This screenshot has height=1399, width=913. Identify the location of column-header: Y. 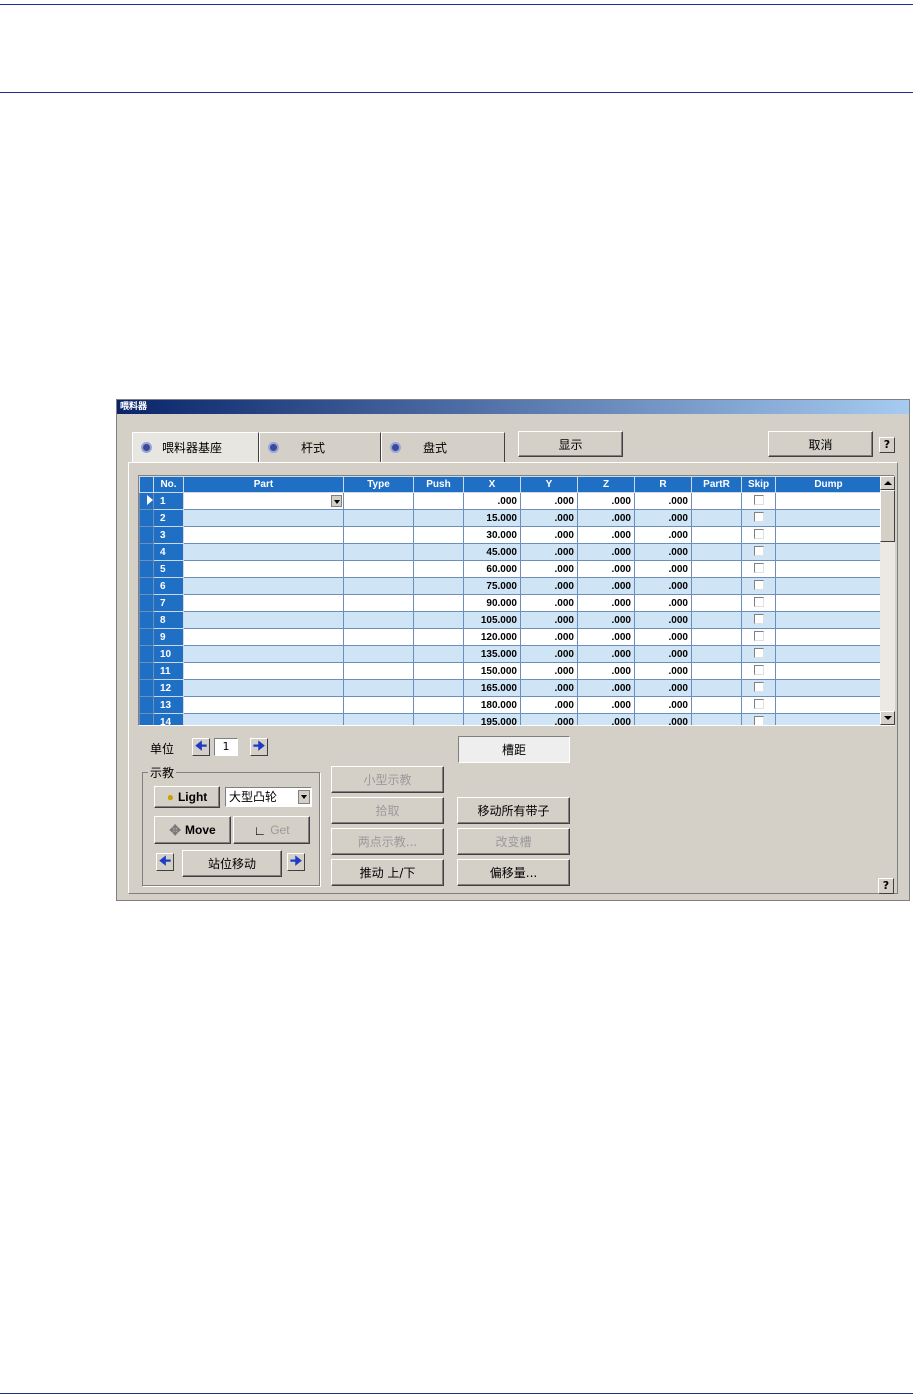
(549, 484).